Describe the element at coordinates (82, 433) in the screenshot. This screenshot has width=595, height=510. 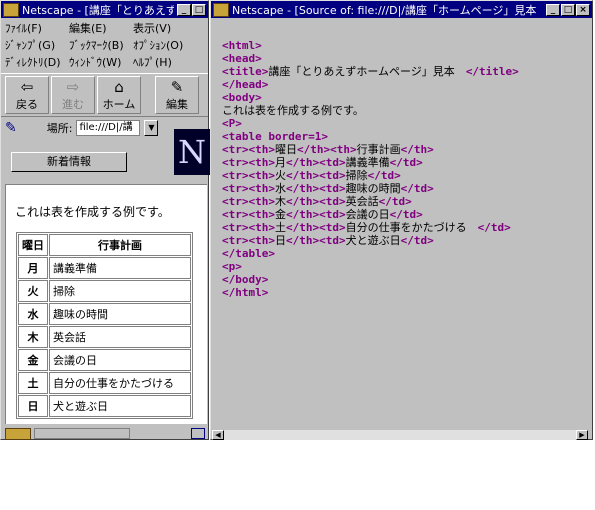
I see `status-progress-field` at that location.